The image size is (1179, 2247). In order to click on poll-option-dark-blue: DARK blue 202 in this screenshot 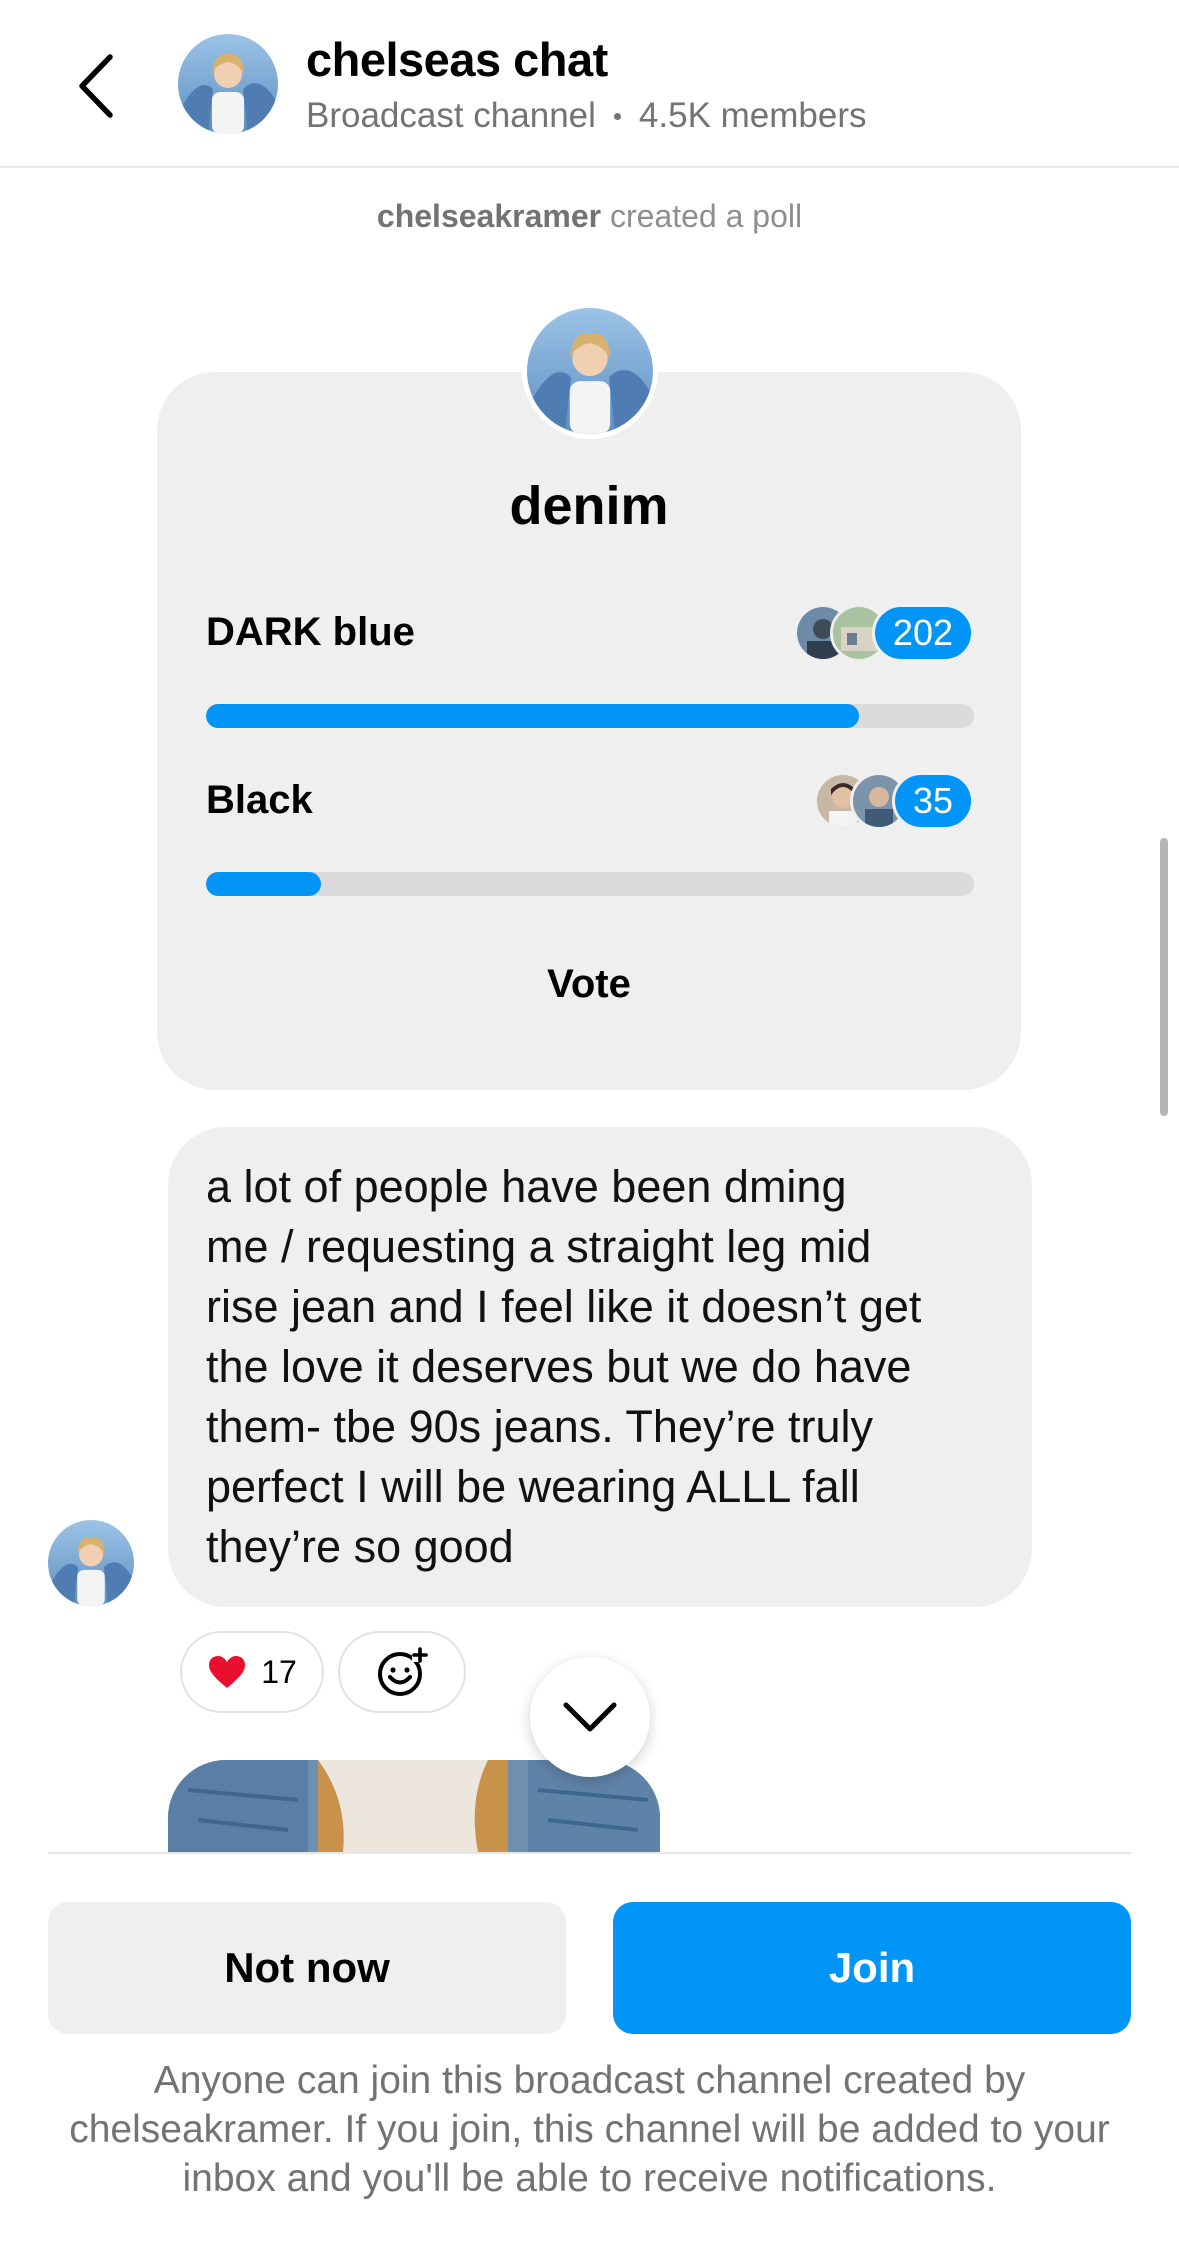, I will do `click(590, 667)`.